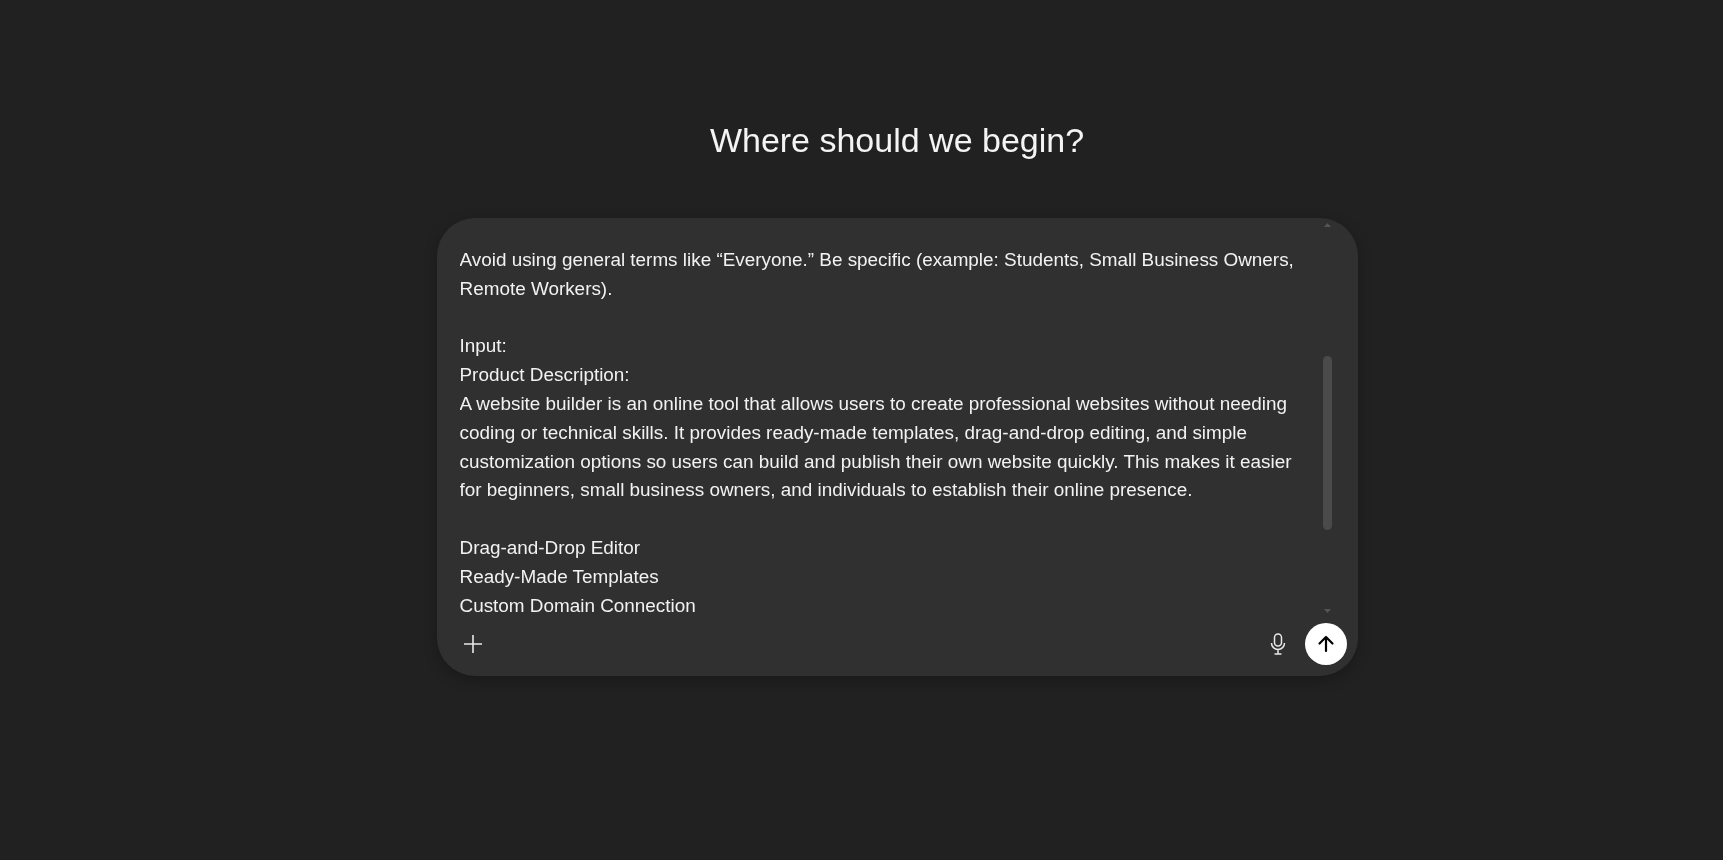 This screenshot has width=1723, height=860. Describe the element at coordinates (472, 644) in the screenshot. I see `plus-icon` at that location.